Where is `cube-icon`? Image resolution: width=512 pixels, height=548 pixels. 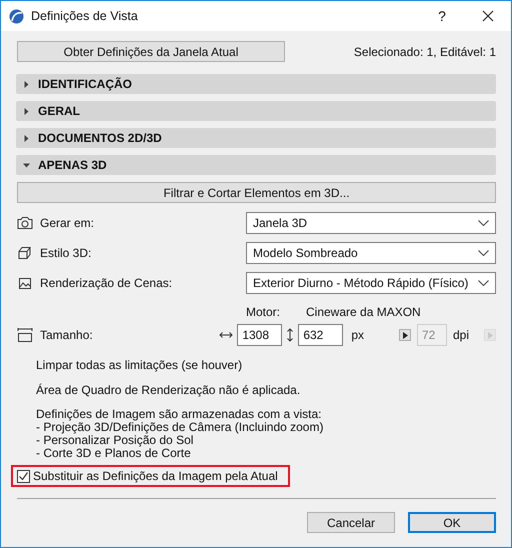
cube-icon is located at coordinates (25, 253).